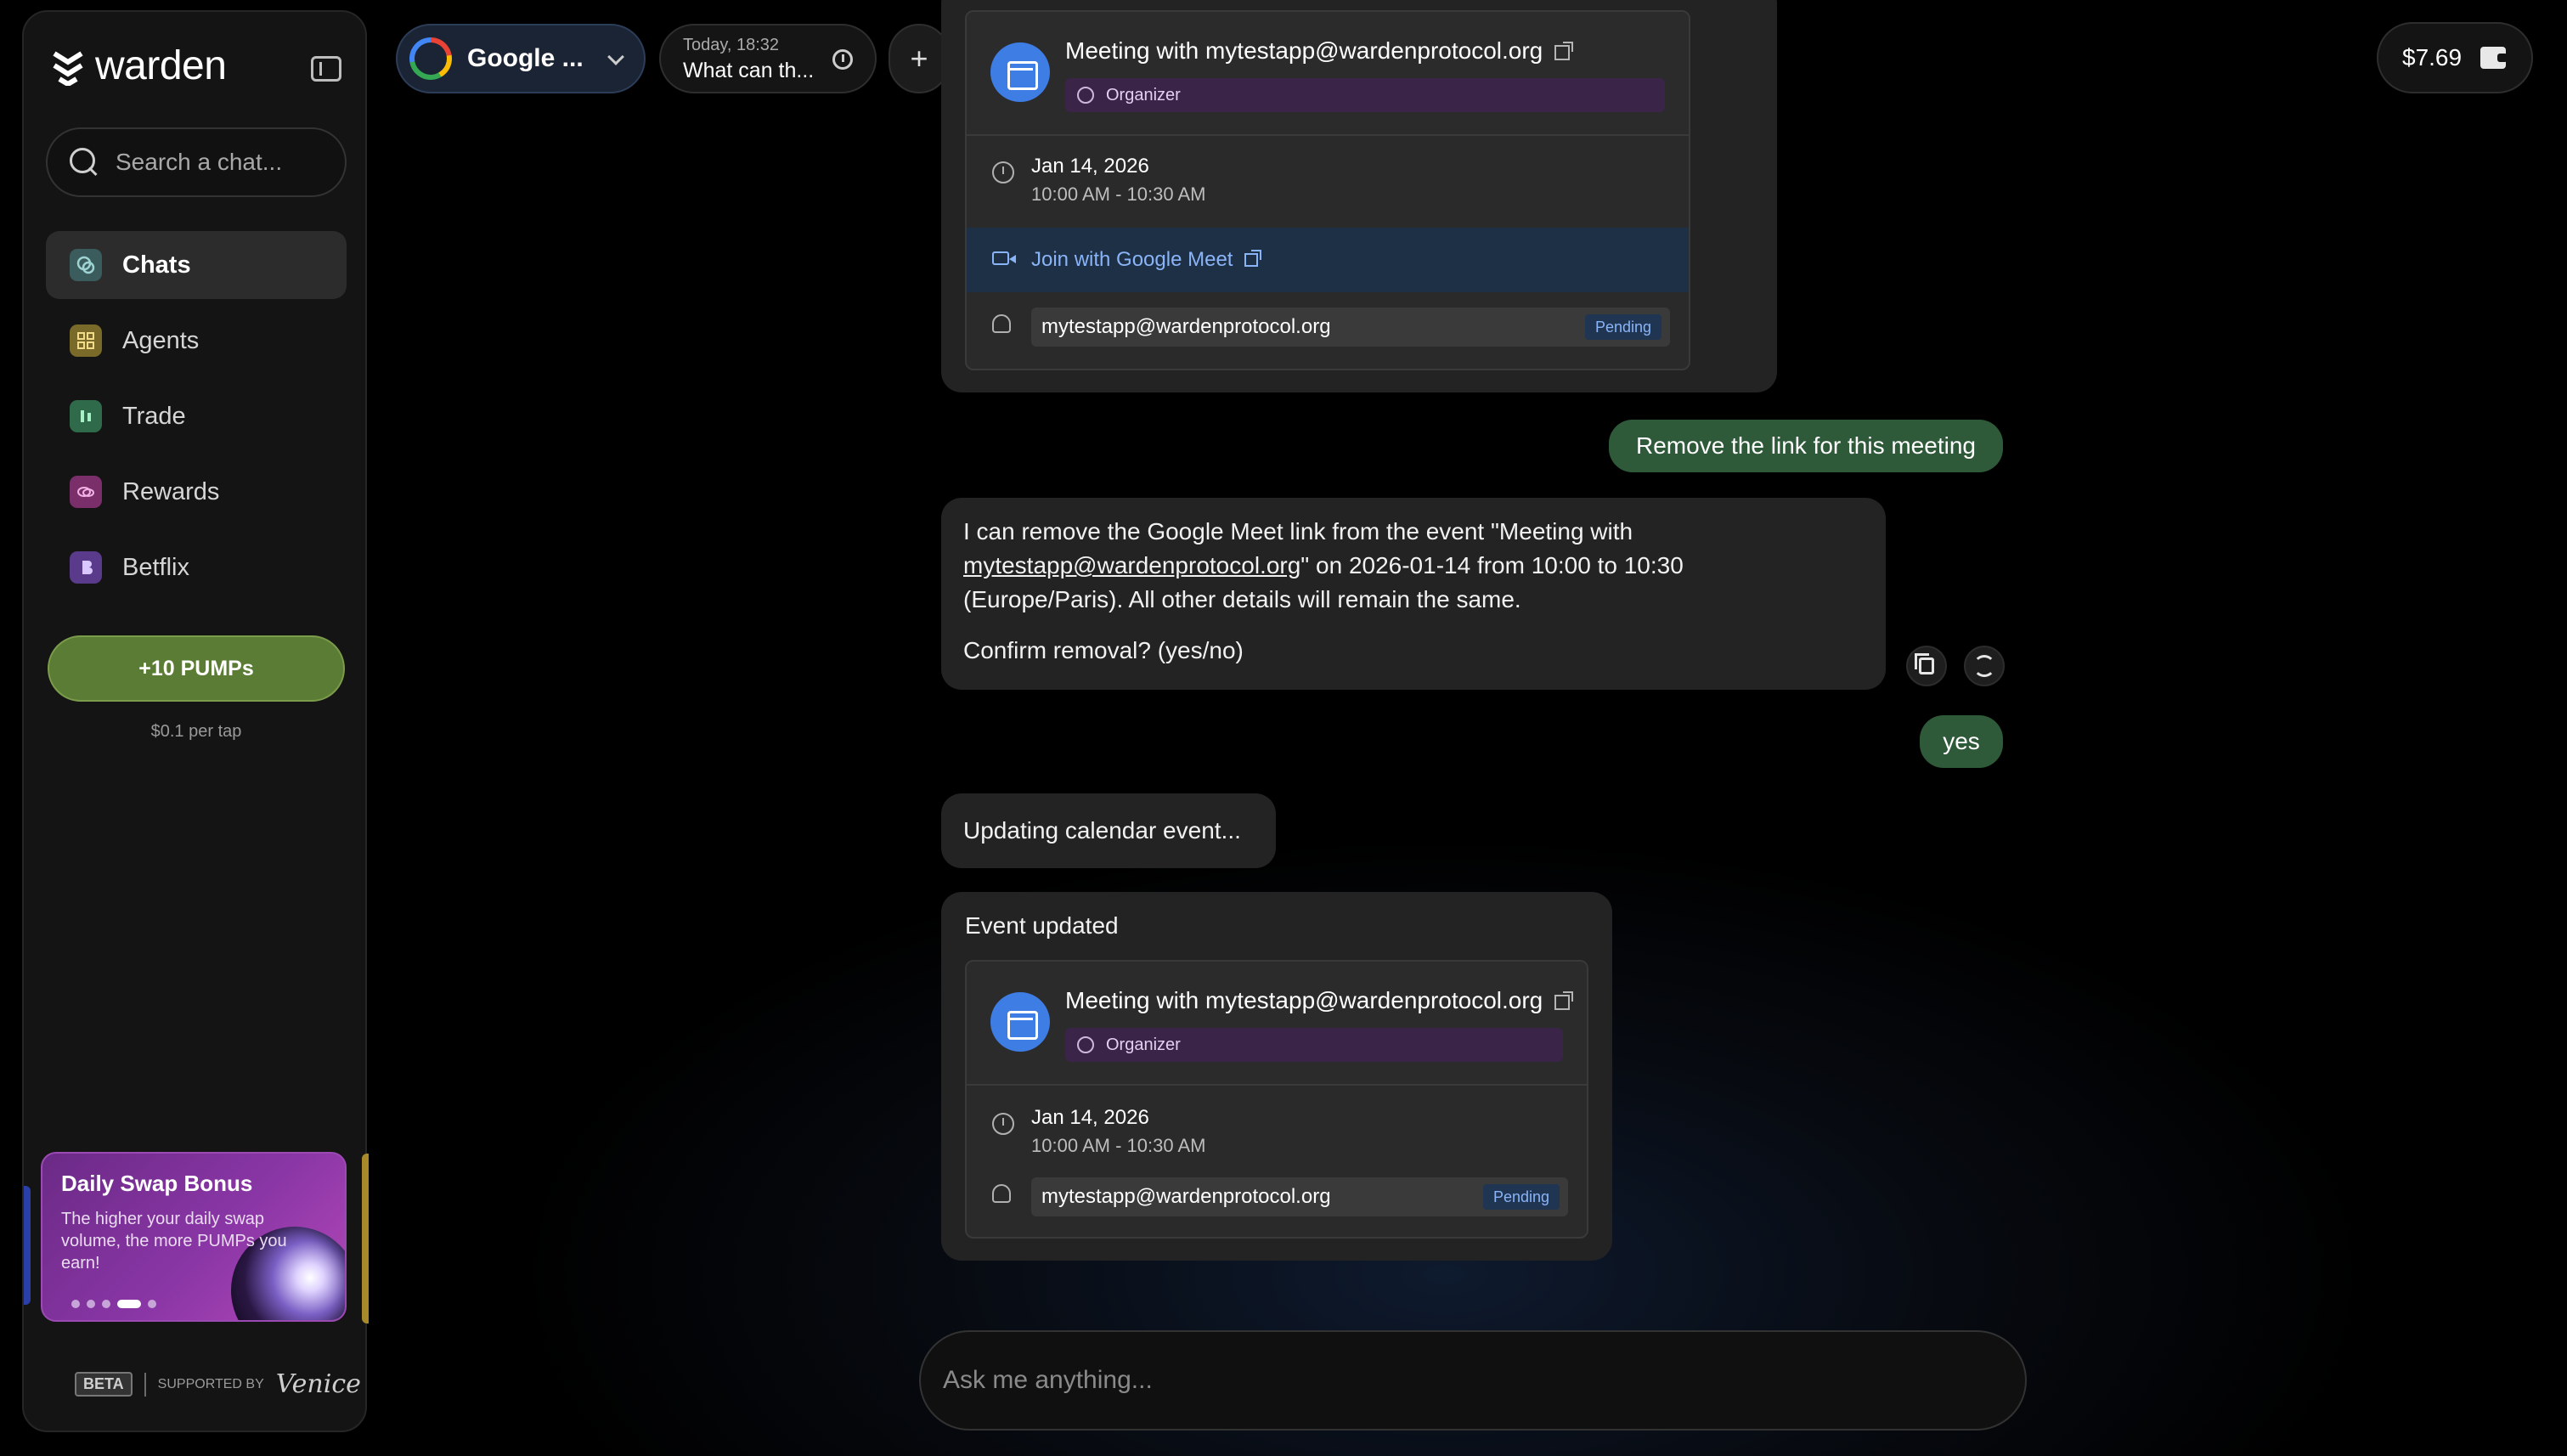 This screenshot has width=2567, height=1456. What do you see at coordinates (155, 567) in the screenshot?
I see `sidebar-item-label: Betflix` at bounding box center [155, 567].